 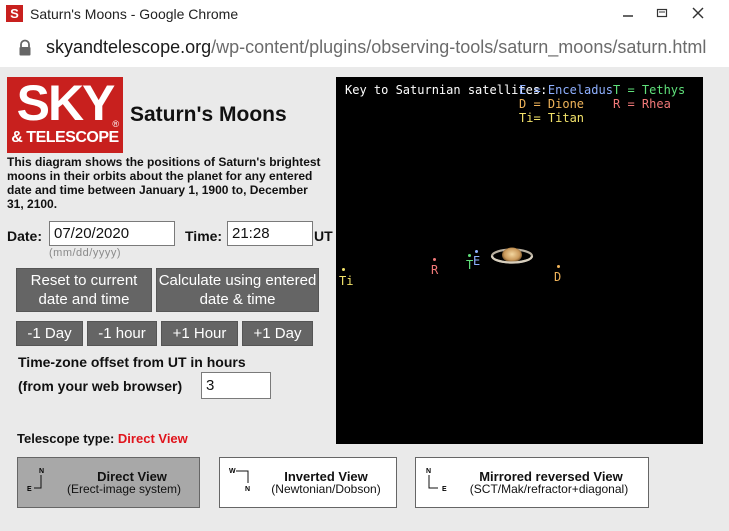 I want to click on app-icon: S, so click(x=14, y=13).